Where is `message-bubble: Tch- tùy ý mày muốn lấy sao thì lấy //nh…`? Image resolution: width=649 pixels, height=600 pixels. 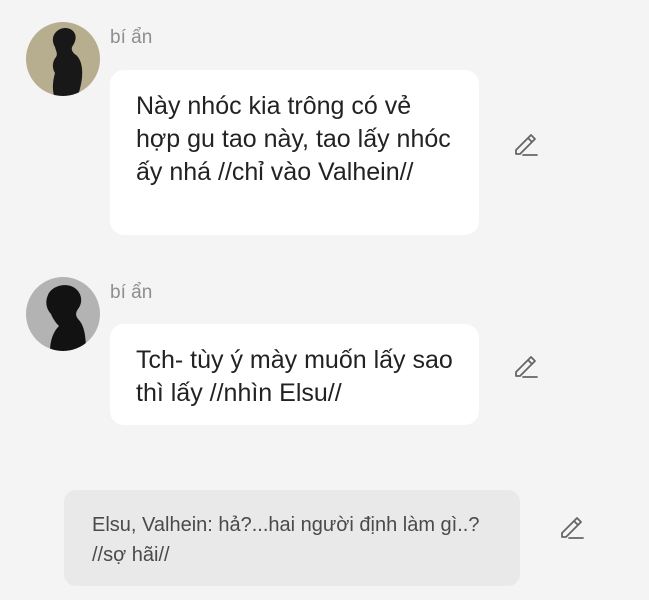
message-bubble: Tch- tùy ý mày muốn lấy sao thì lấy //nh… is located at coordinates (294, 374).